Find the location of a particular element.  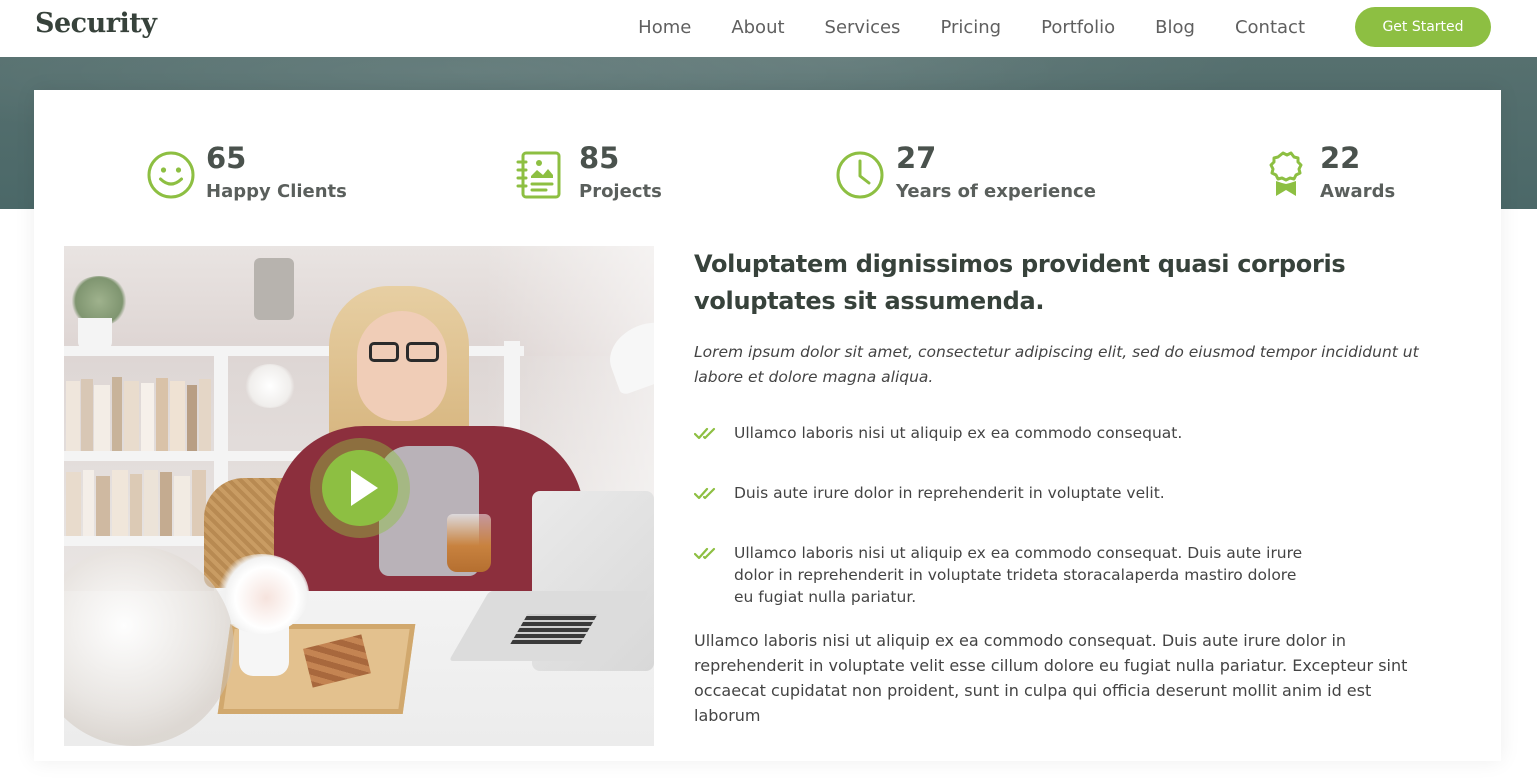

stat-value: 85 is located at coordinates (599, 158).